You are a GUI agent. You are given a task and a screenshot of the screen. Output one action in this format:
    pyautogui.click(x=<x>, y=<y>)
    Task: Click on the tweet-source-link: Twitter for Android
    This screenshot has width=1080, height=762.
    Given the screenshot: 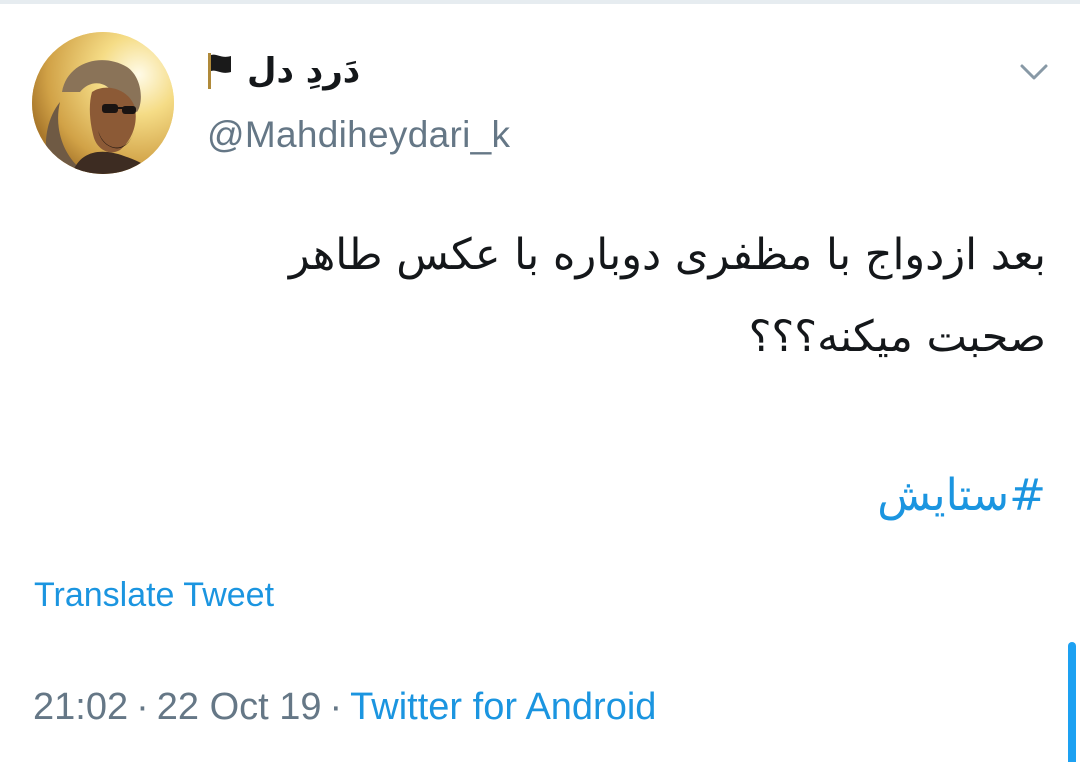 What is the action you would take?
    pyautogui.click(x=503, y=707)
    